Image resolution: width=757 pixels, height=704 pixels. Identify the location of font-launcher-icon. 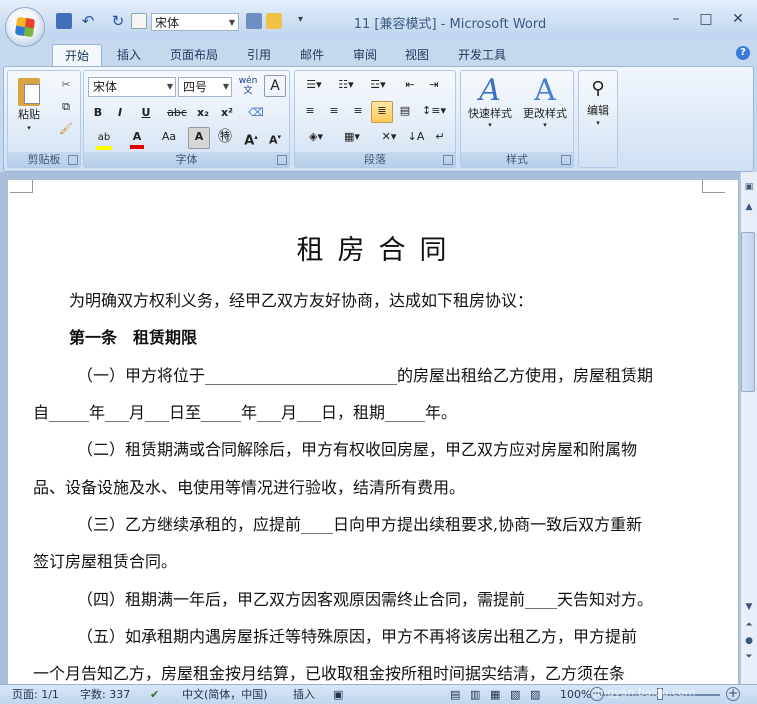
(282, 160).